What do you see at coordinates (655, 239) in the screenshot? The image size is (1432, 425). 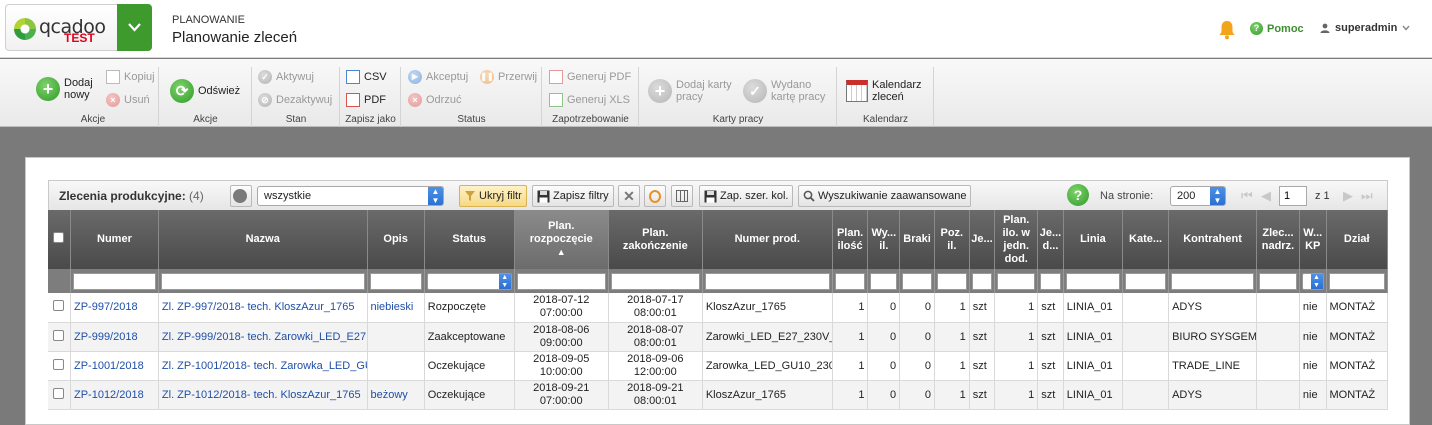 I see `column-header: Plan. zakończenie` at bounding box center [655, 239].